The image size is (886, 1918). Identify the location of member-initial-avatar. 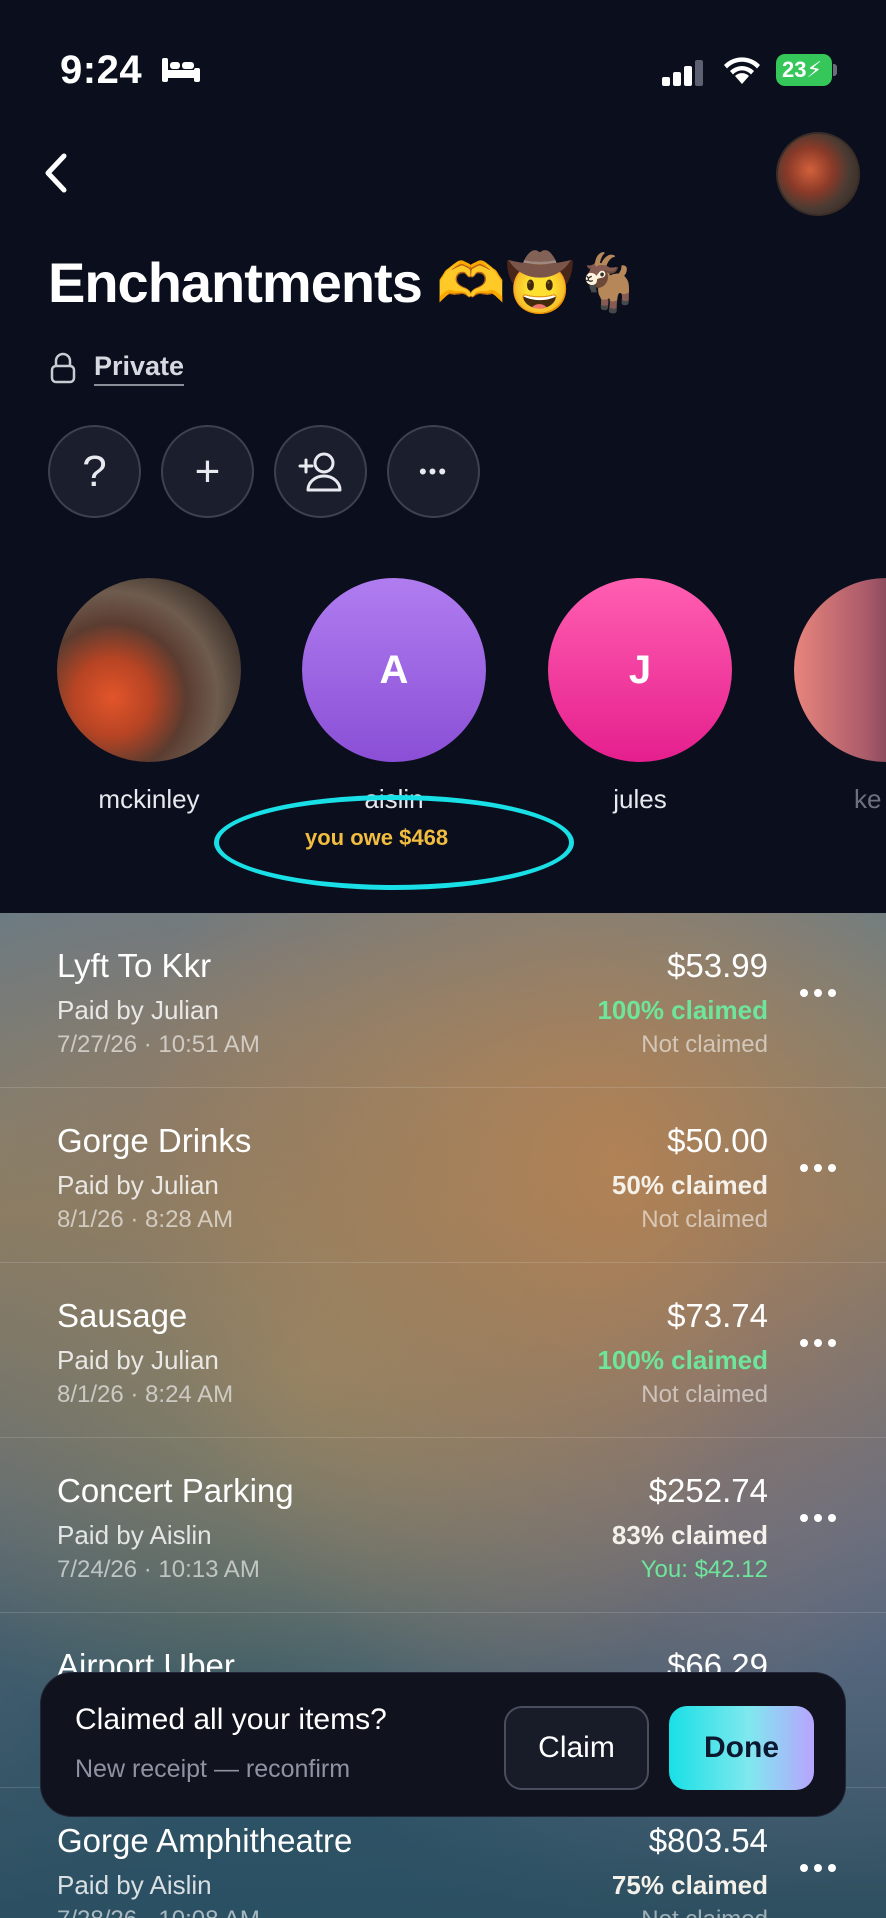
(840, 670).